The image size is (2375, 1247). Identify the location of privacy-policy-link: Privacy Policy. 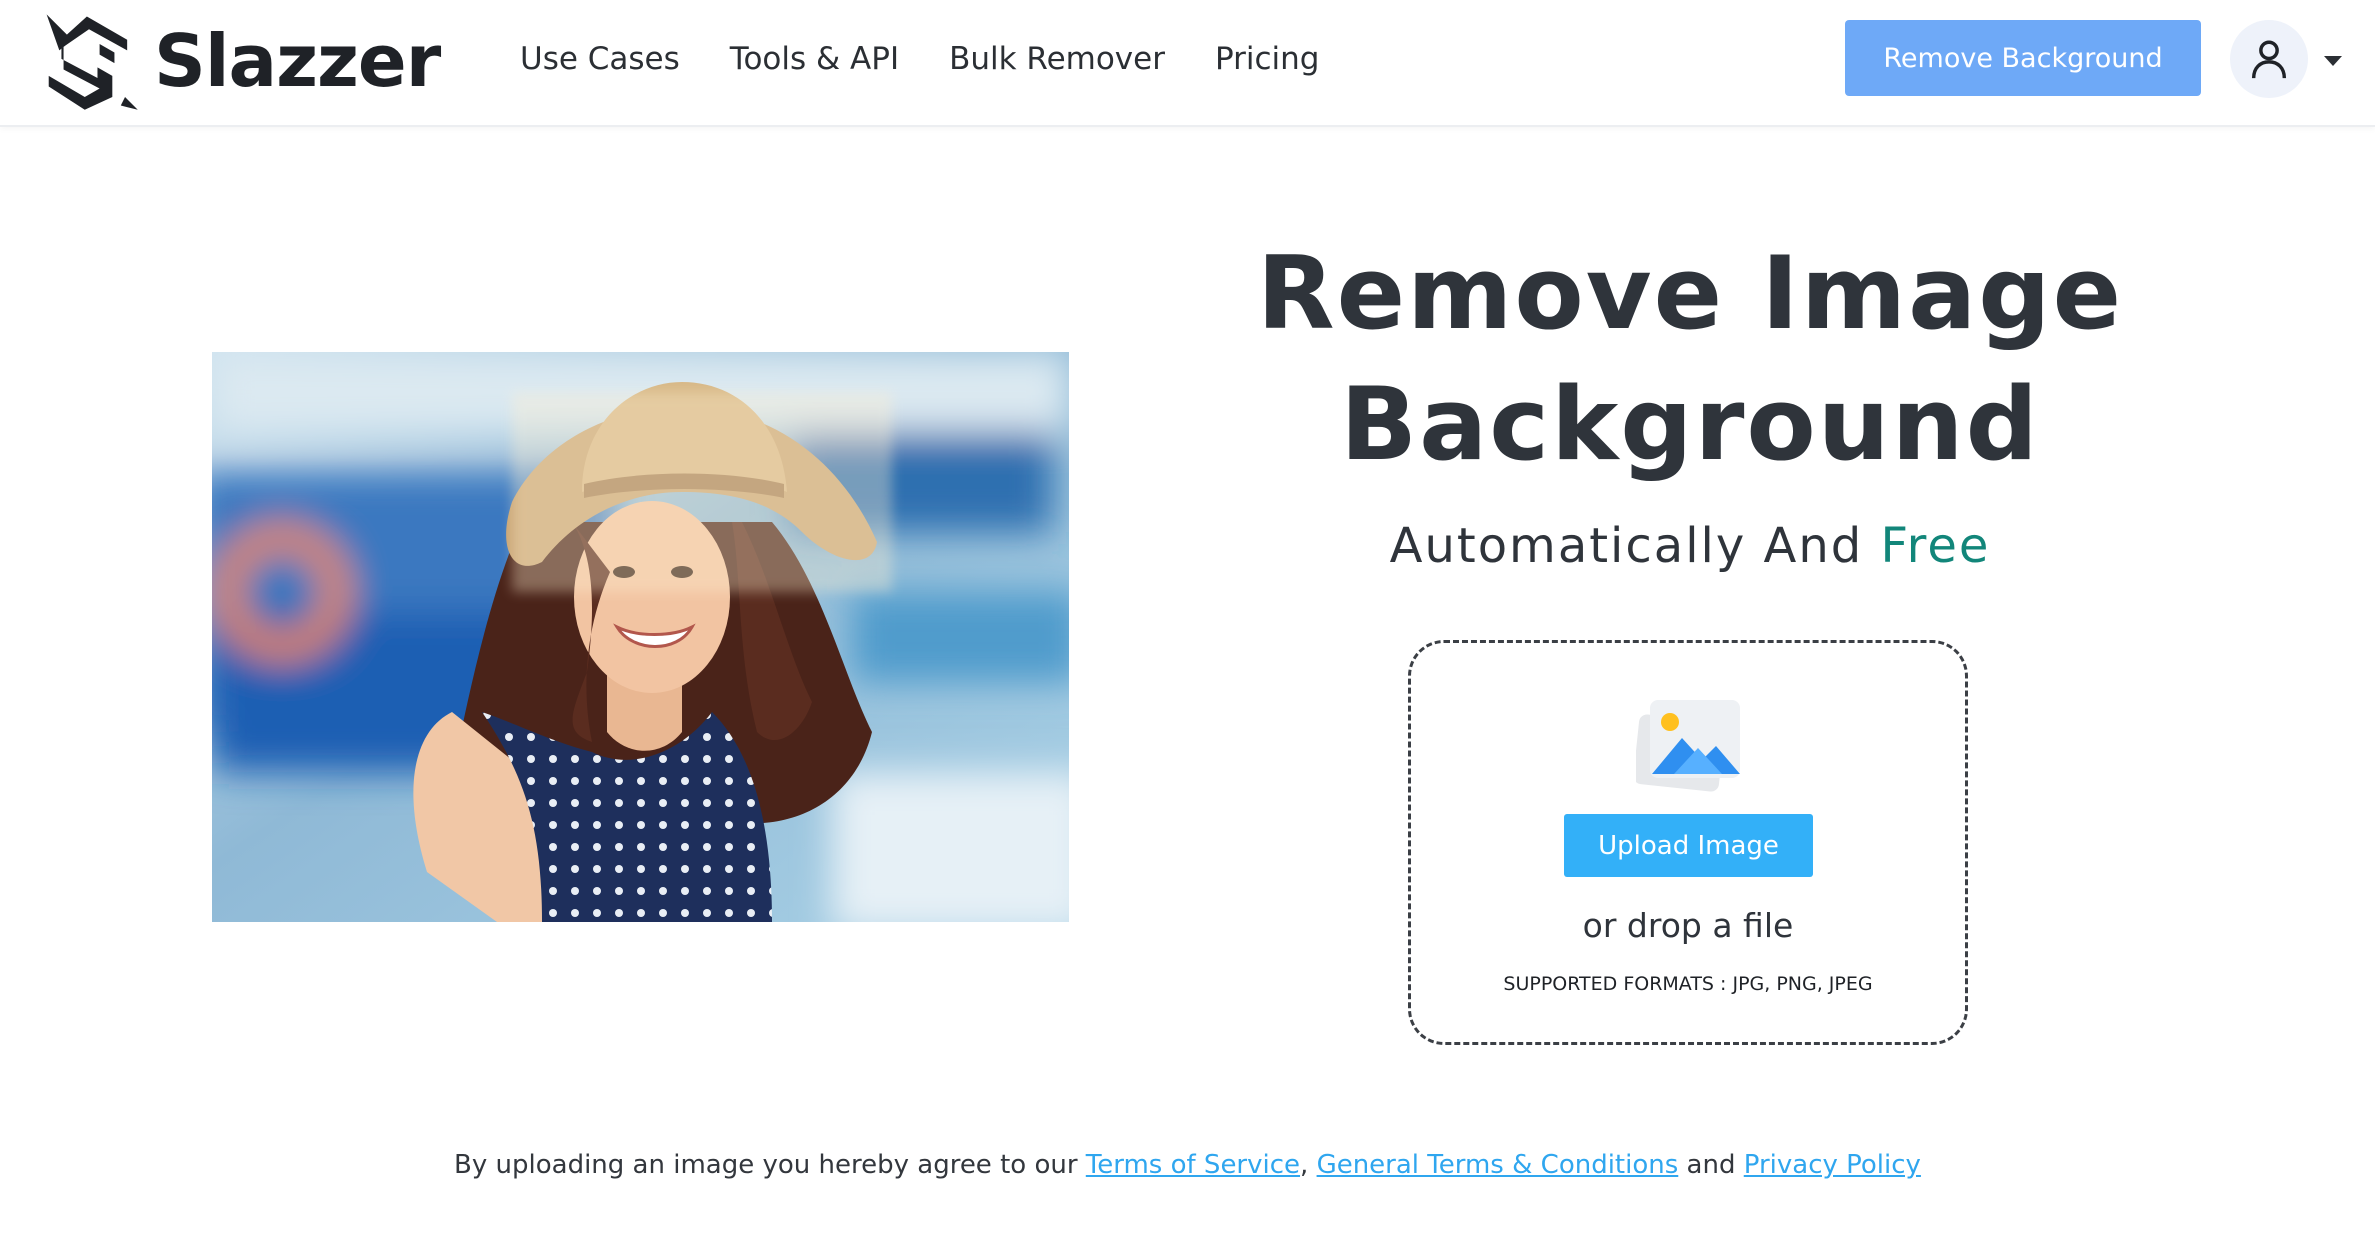
(1832, 1165).